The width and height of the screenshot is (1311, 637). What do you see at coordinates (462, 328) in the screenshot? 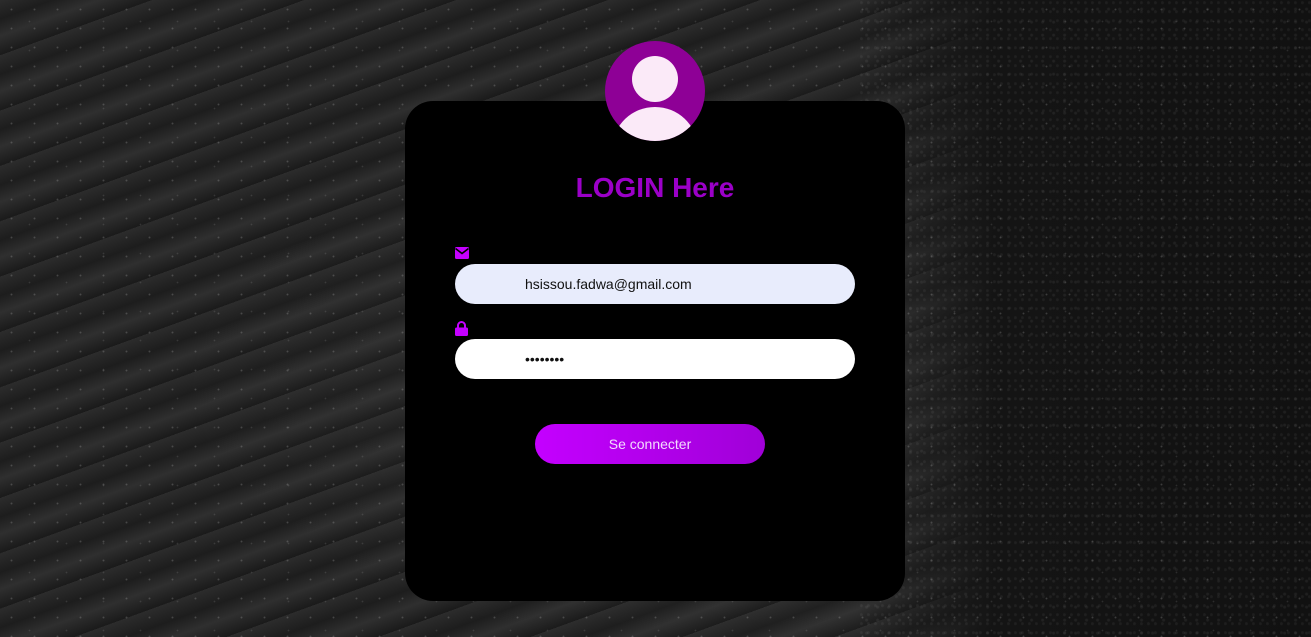
I see `lock-icon` at bounding box center [462, 328].